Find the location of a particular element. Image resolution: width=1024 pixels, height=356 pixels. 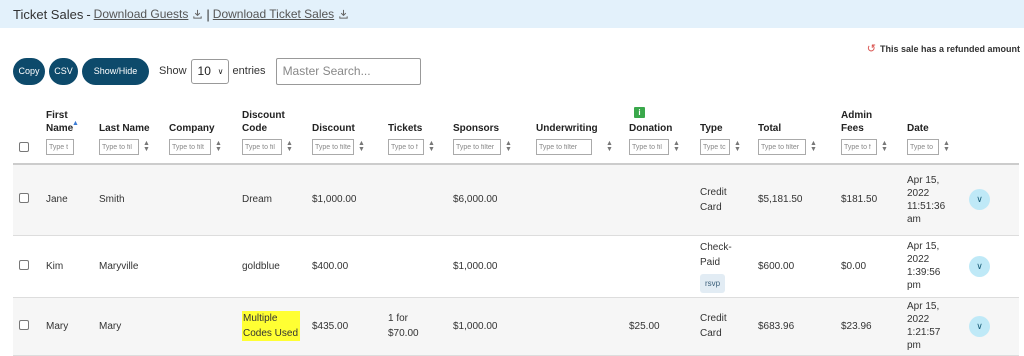

date-cell: Apr 15, 2022 11:51:36 am is located at coordinates (932, 200).